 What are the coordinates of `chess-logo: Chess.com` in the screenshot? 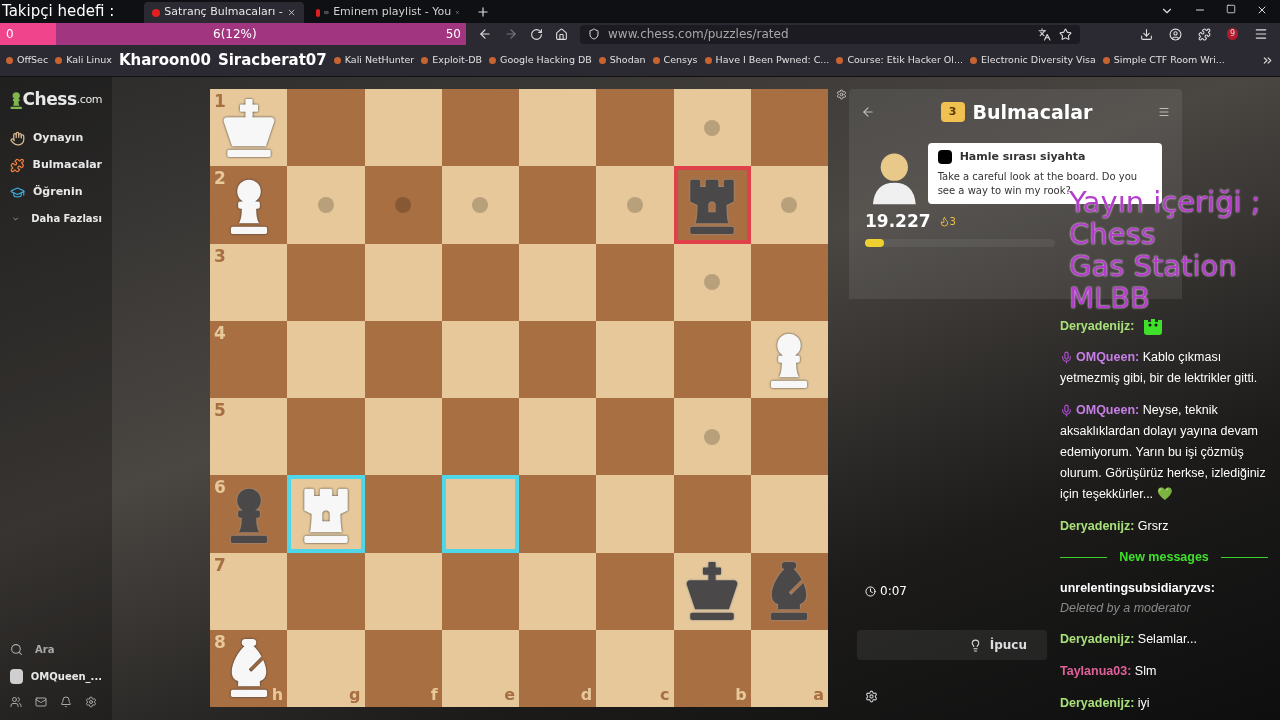 It's located at (56, 100).